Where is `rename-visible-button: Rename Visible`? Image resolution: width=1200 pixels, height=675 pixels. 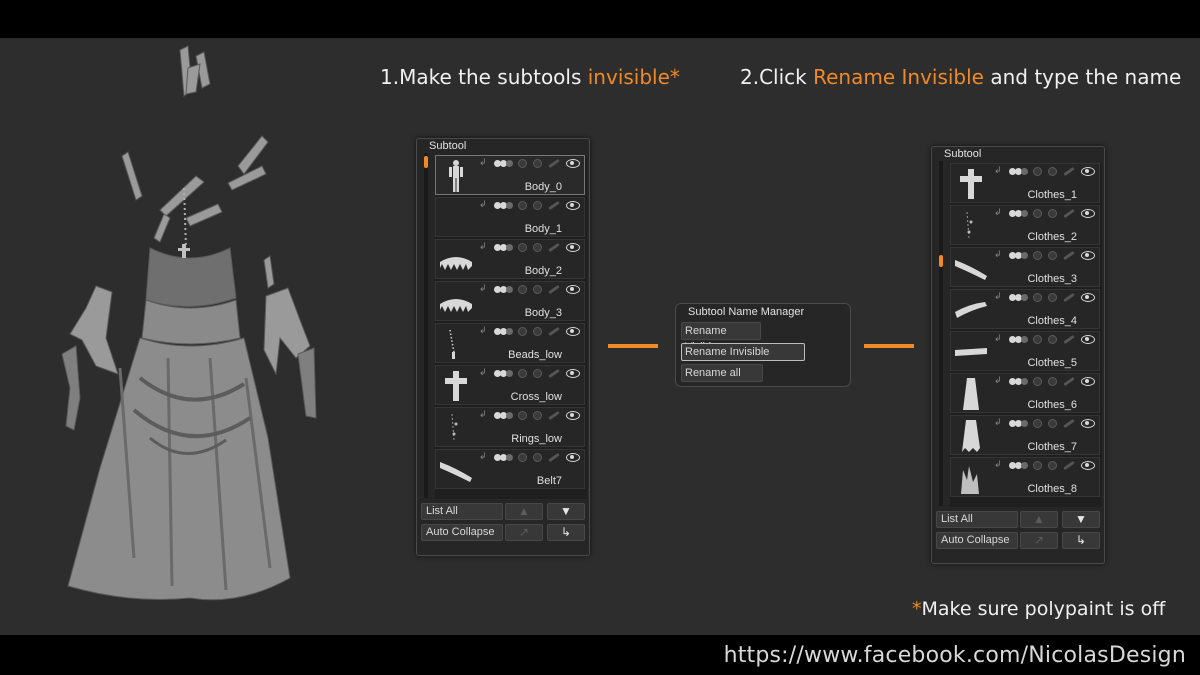
rename-visible-button: Rename Visible is located at coordinates (721, 337).